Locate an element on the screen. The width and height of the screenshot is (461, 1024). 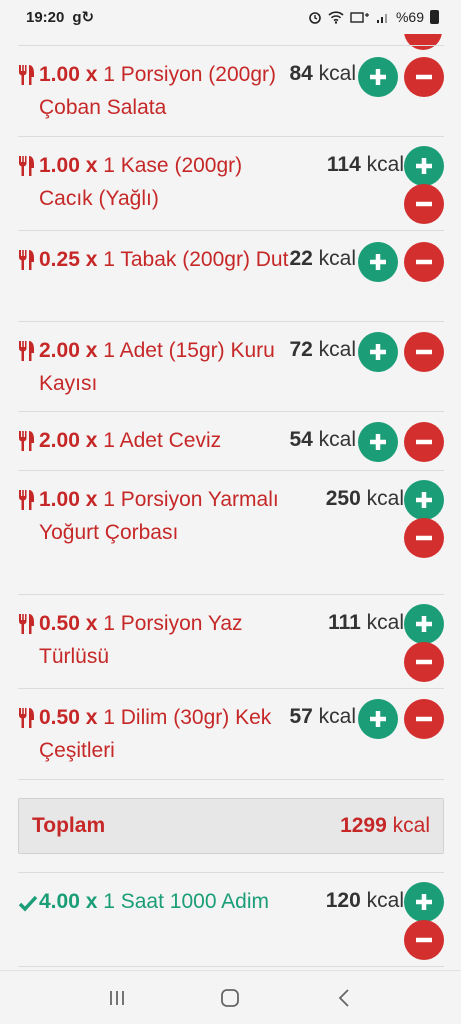
kcal-value: 22 is located at coordinates (301, 258).